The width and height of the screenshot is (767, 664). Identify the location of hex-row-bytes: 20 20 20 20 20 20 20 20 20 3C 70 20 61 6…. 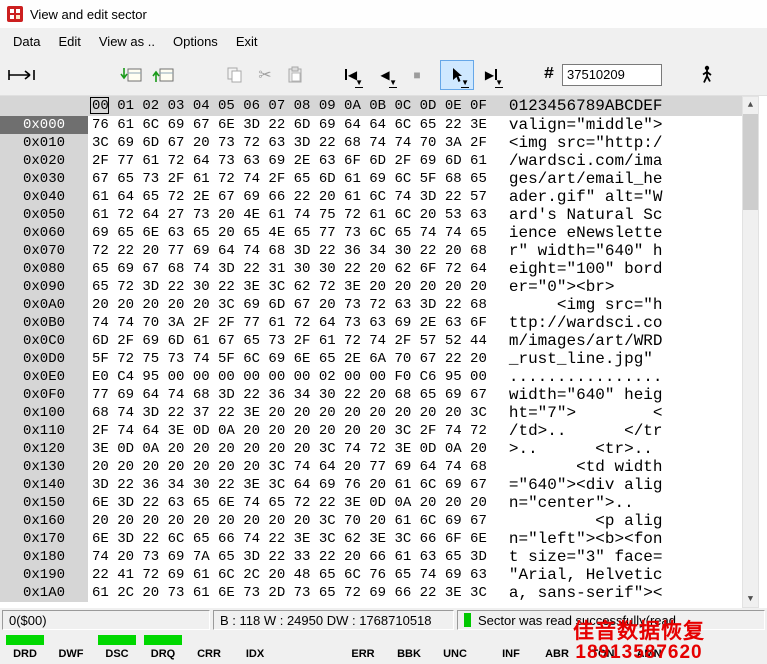
(289, 521).